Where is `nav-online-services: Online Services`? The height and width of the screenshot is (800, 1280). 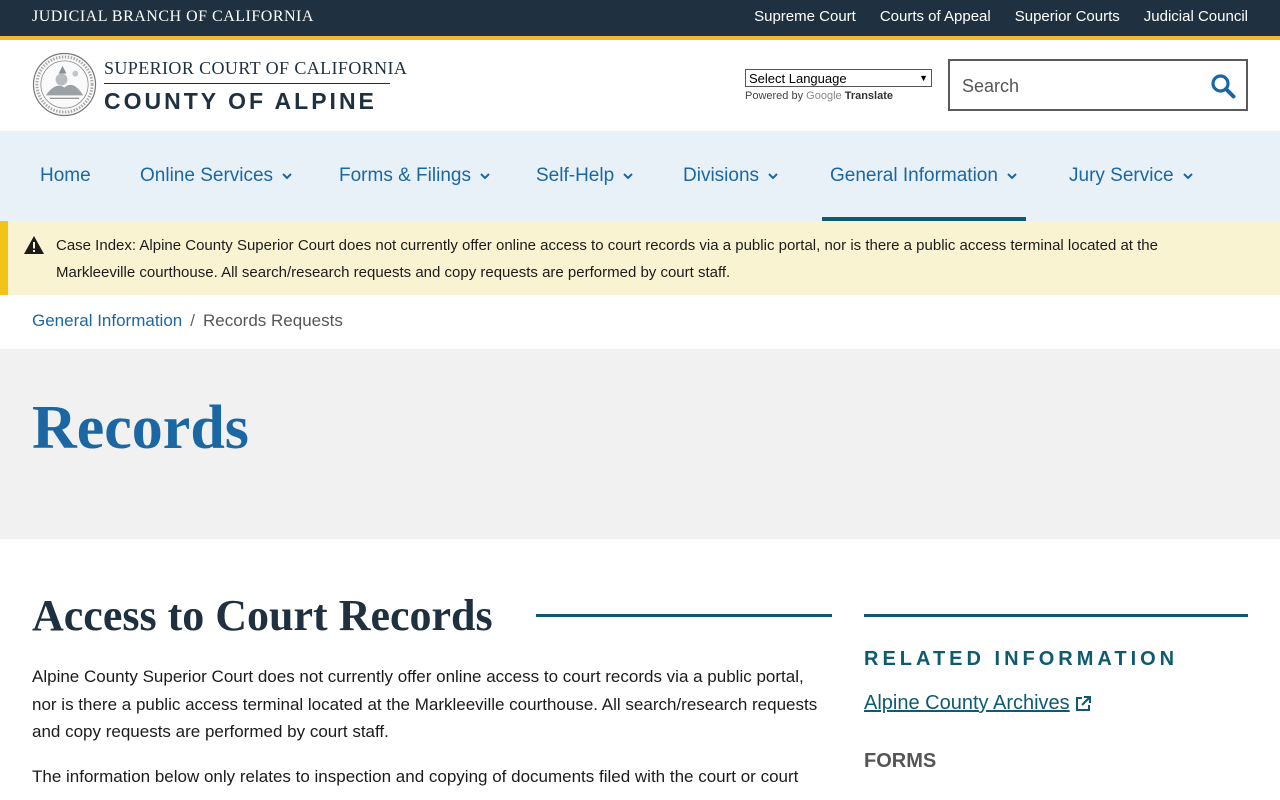 nav-online-services: Online Services is located at coordinates (216, 176).